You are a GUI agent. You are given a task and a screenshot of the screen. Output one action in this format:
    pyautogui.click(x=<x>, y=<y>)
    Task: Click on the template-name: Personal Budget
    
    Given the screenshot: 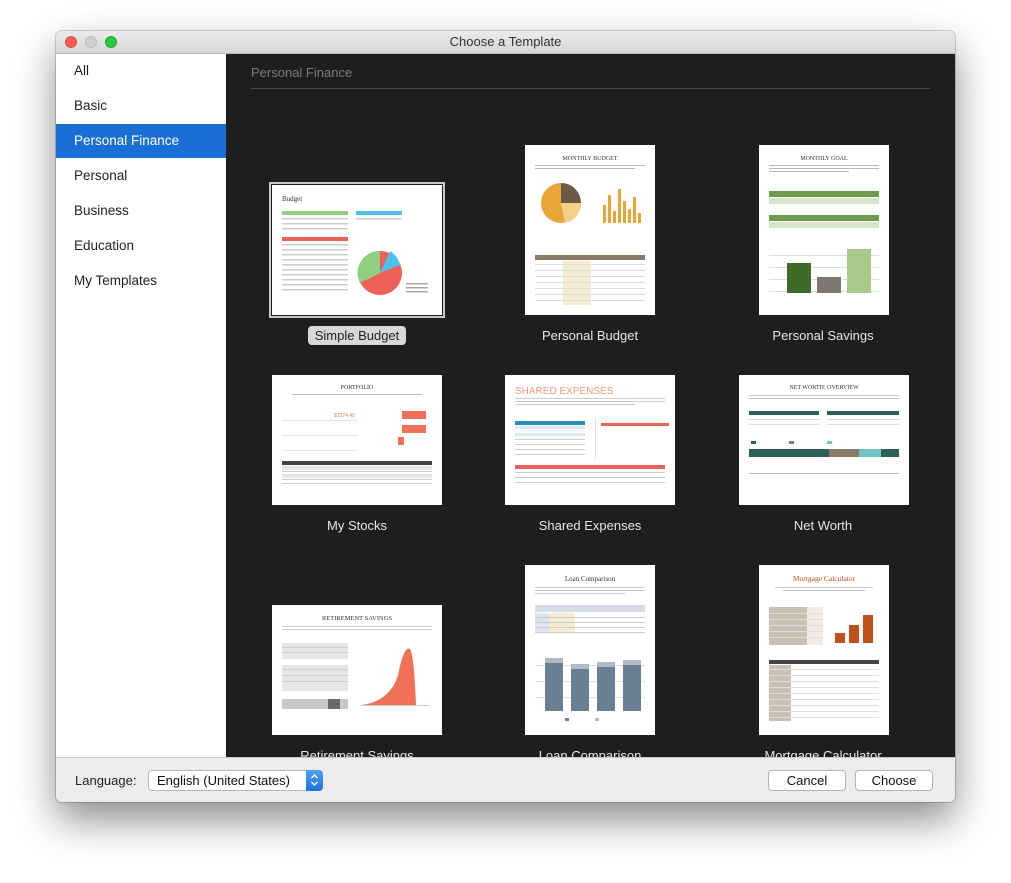 What is the action you would take?
    pyautogui.click(x=590, y=335)
    